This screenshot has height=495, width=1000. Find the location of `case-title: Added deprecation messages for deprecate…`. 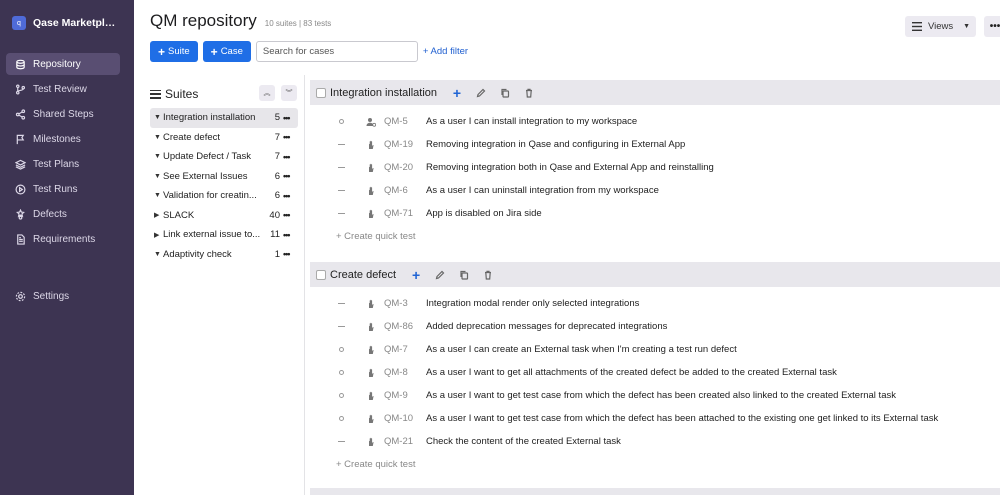

case-title: Added deprecation messages for deprecate… is located at coordinates (546, 326).